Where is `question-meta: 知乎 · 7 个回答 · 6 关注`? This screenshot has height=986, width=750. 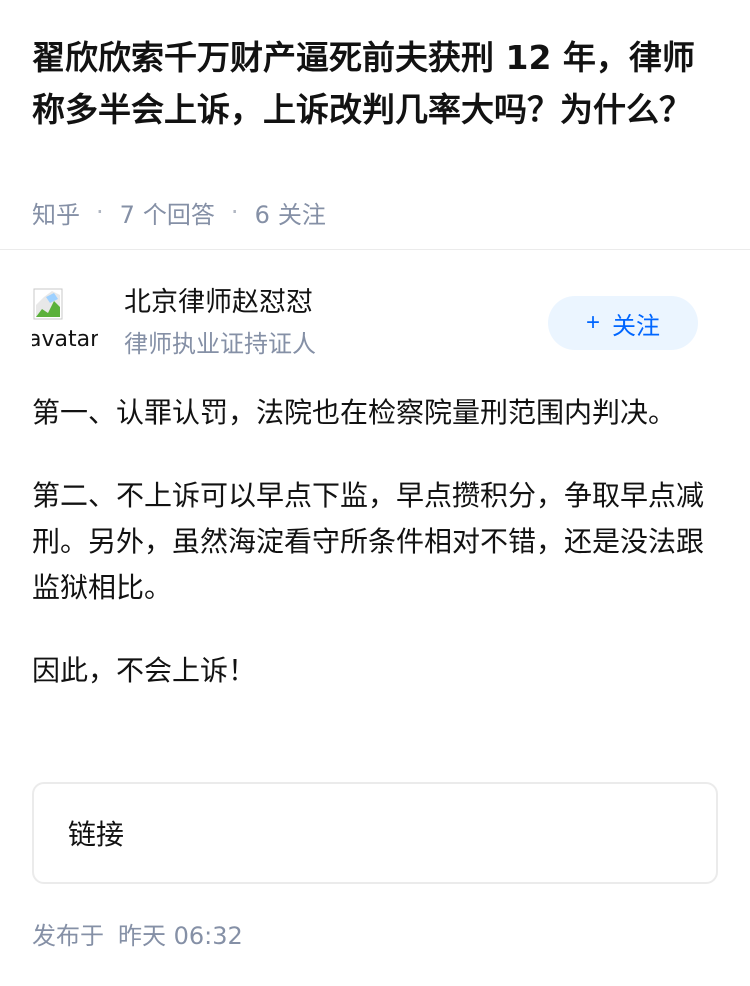 question-meta: 知乎 · 7 个回答 · 6 关注 is located at coordinates (179, 212).